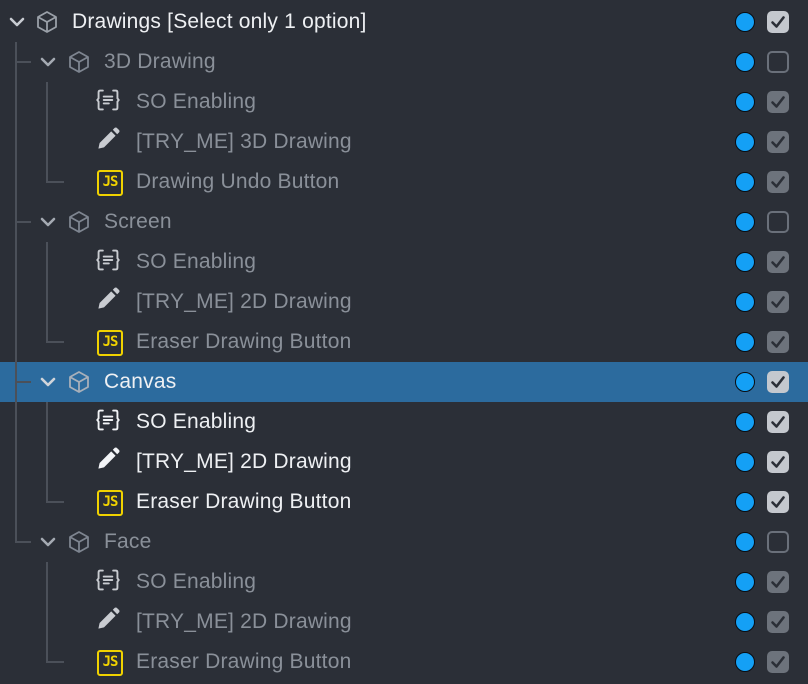  Describe the element at coordinates (219, 21) in the screenshot. I see `tree-item-label: Drawings [Select only 1 option]` at that location.